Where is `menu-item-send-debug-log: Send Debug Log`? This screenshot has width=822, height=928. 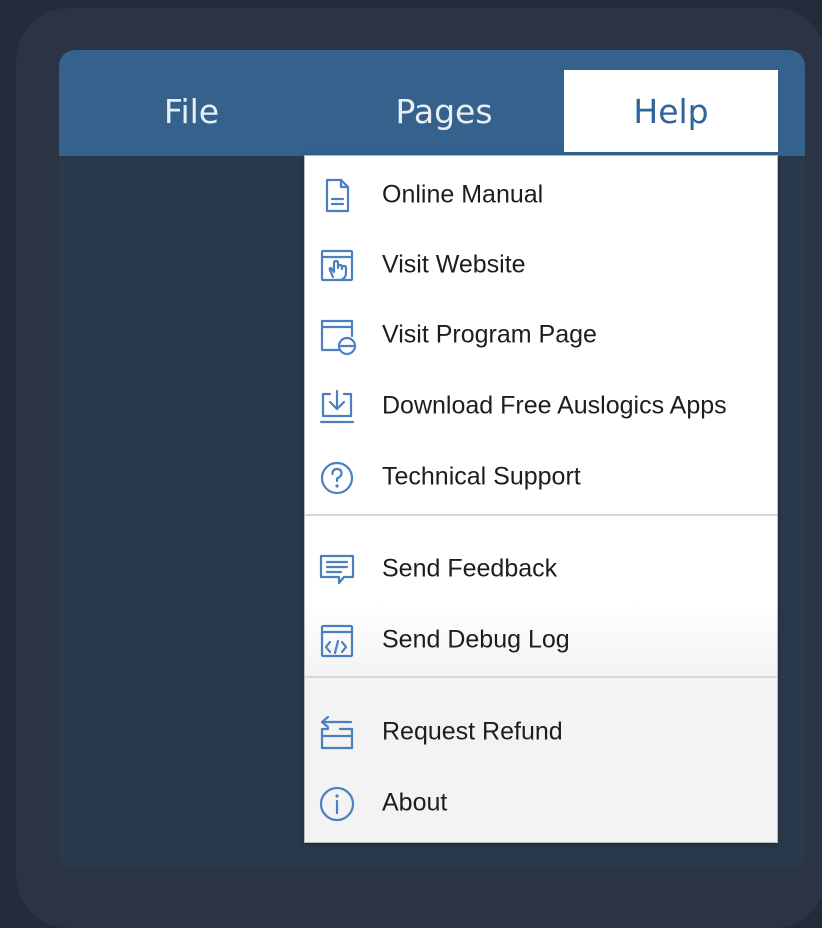
menu-item-send-debug-log: Send Debug Log is located at coordinates (541, 640).